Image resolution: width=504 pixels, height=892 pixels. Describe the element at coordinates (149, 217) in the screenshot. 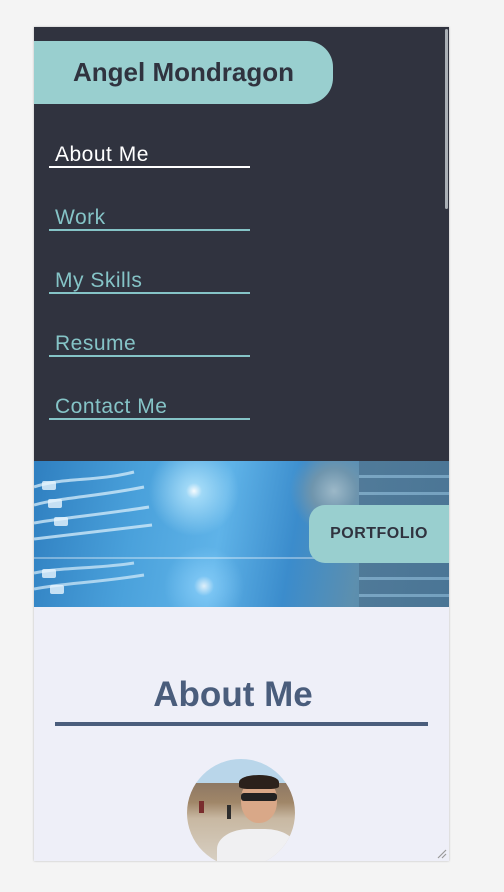

I see `nav-link-work: Work` at that location.